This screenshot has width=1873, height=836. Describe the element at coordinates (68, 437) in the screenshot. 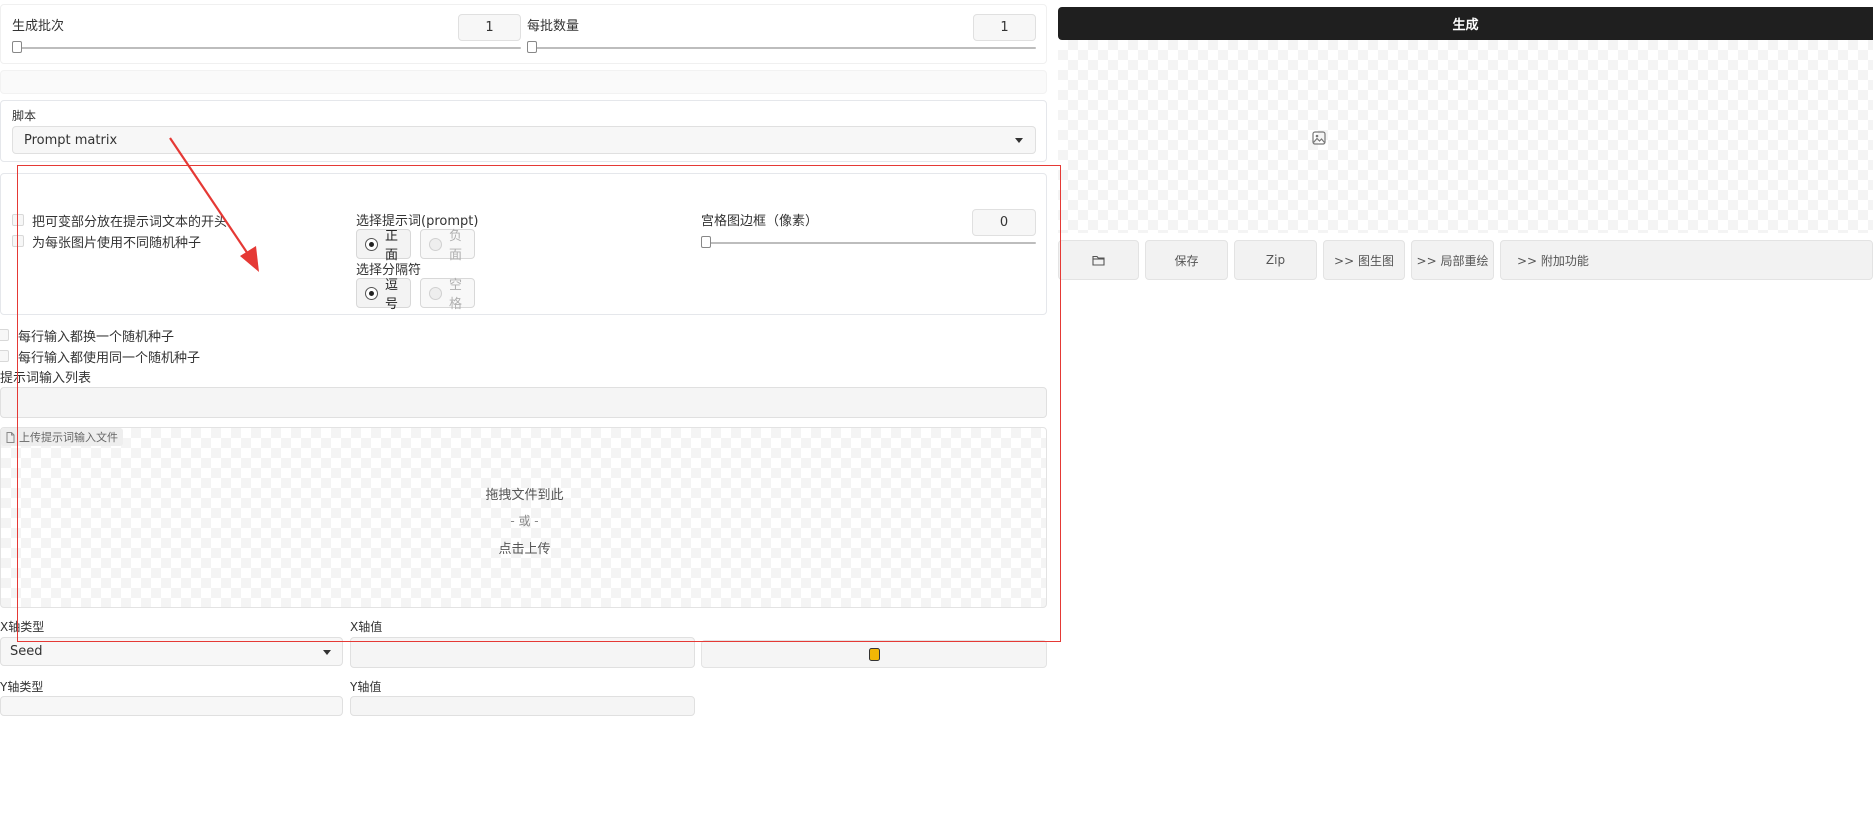

I see `upload-badge-label: 上传提示词输入文件` at that location.